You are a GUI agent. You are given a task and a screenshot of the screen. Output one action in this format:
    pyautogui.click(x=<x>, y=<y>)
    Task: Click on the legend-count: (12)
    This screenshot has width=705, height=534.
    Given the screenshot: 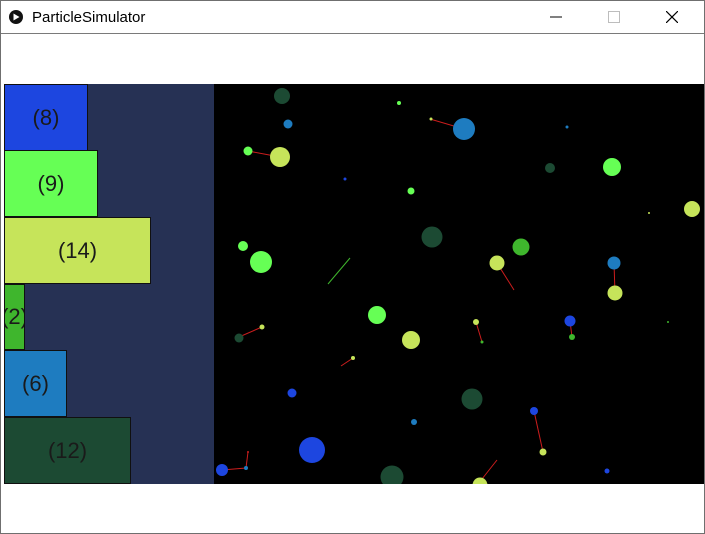 What is the action you would take?
    pyautogui.click(x=67, y=450)
    